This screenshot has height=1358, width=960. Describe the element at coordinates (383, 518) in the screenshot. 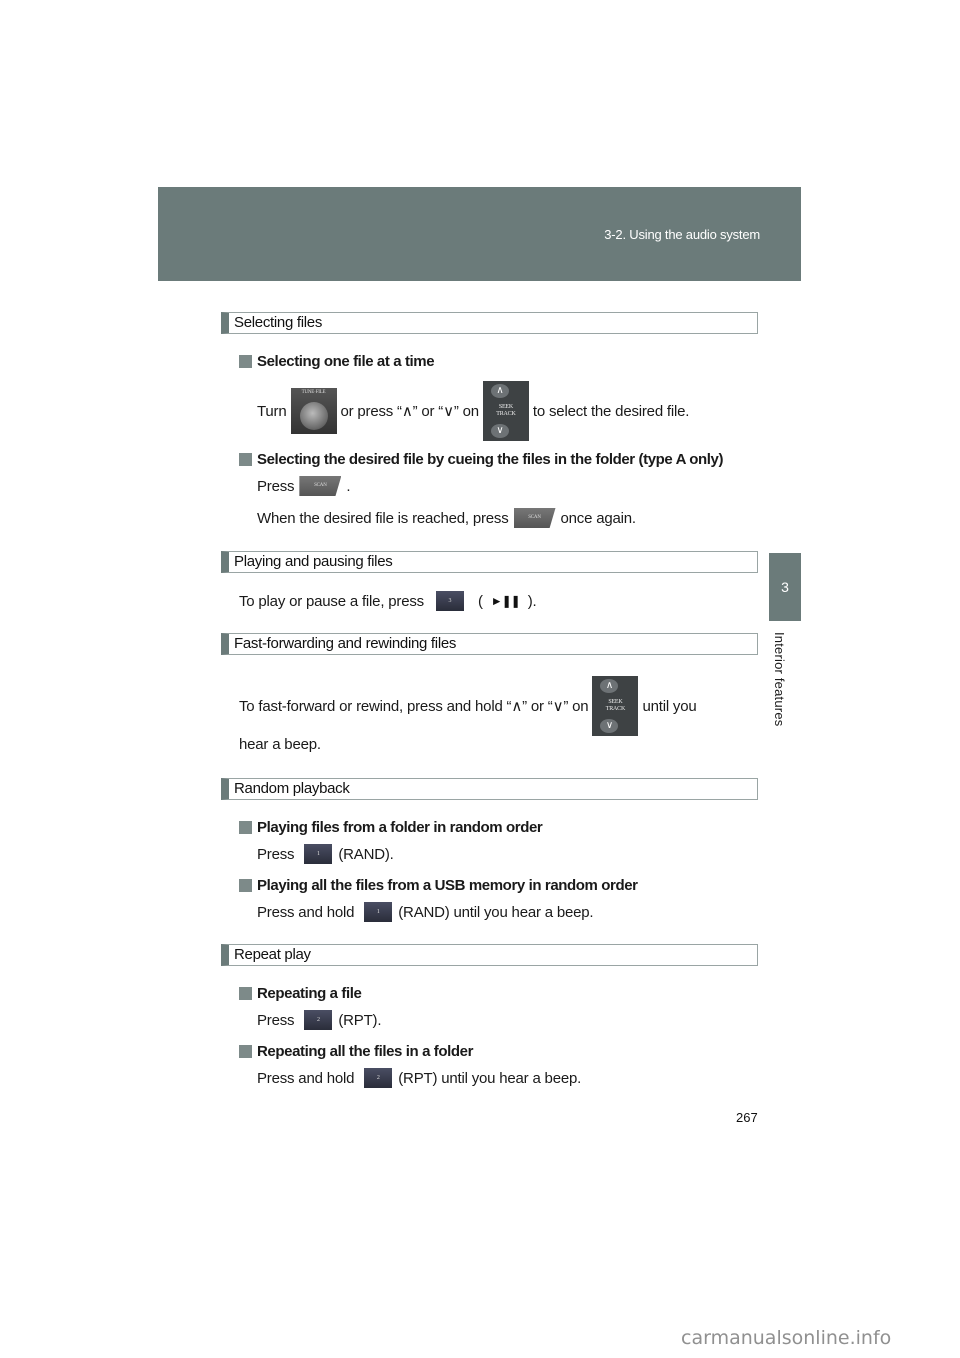

I see `text: When the desired file is reached, press` at that location.